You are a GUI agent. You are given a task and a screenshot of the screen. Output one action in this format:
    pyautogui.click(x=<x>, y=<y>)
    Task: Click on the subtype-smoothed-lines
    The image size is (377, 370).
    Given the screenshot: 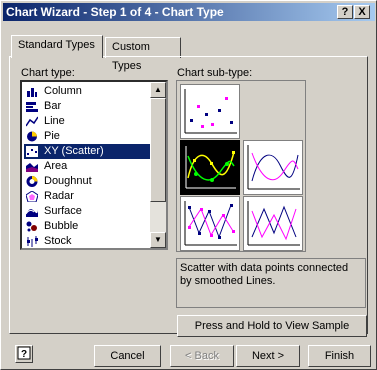 What is the action you would take?
    pyautogui.click(x=273, y=167)
    